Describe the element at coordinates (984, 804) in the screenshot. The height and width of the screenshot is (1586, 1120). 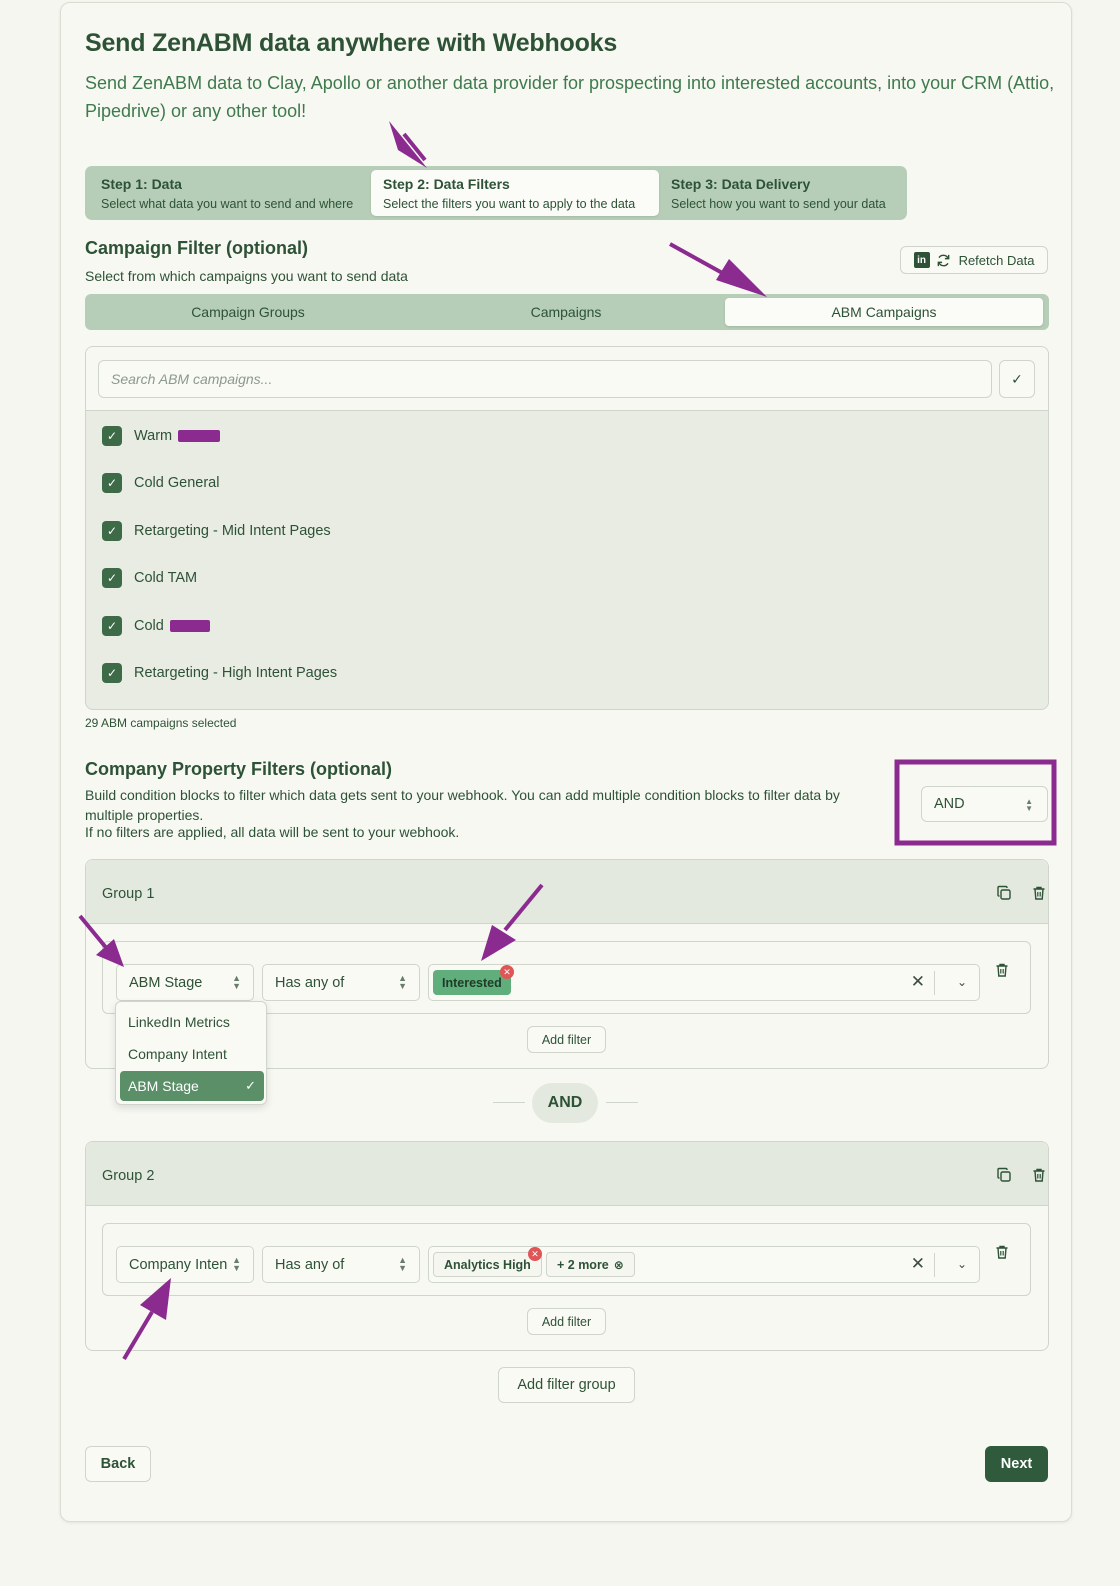
I see `combinator-select: AND ▲ ▼` at that location.